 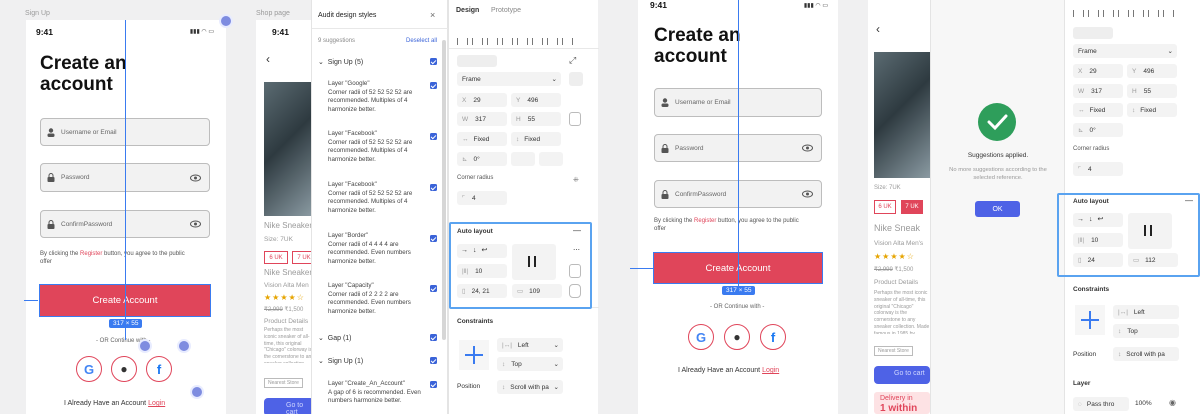 What do you see at coordinates (530, 364) in the screenshot?
I see `vertical-constraint-select: ↕ Top ⌄` at bounding box center [530, 364].